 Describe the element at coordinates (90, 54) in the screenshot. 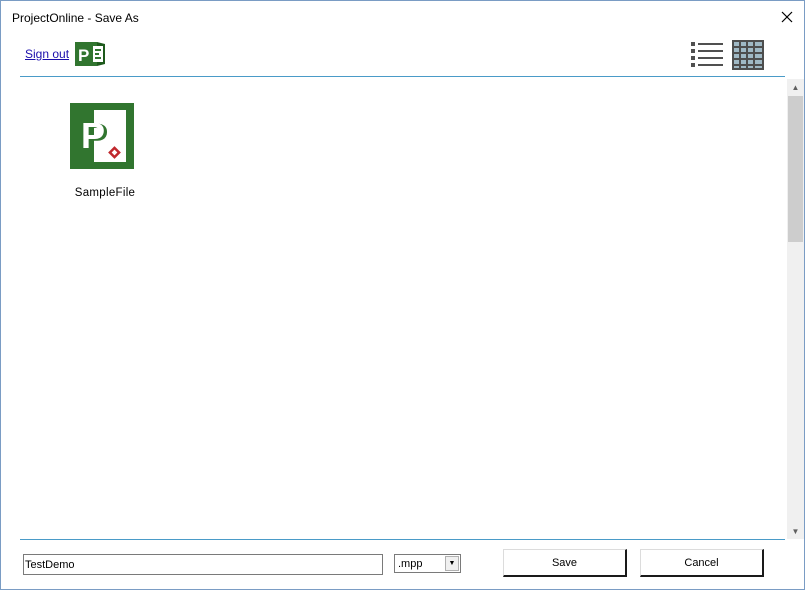

I see `project-logo-icon: P` at that location.